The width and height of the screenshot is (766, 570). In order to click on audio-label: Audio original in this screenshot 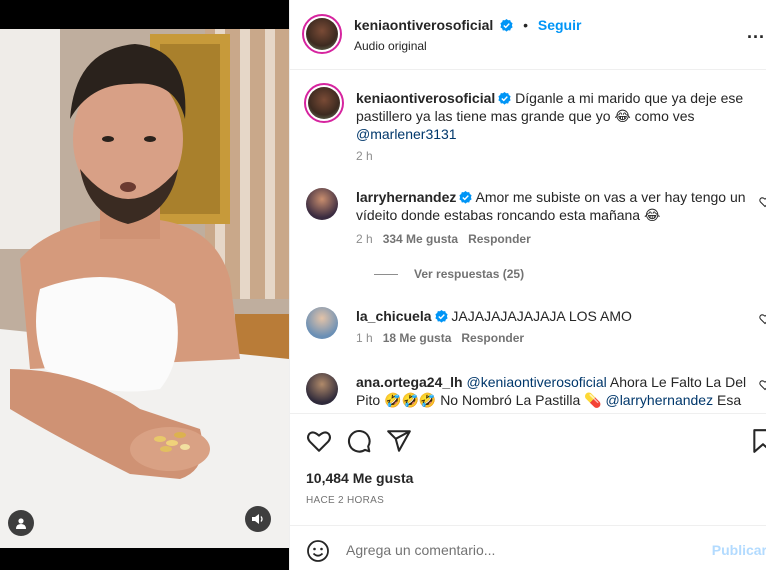, I will do `click(390, 46)`.